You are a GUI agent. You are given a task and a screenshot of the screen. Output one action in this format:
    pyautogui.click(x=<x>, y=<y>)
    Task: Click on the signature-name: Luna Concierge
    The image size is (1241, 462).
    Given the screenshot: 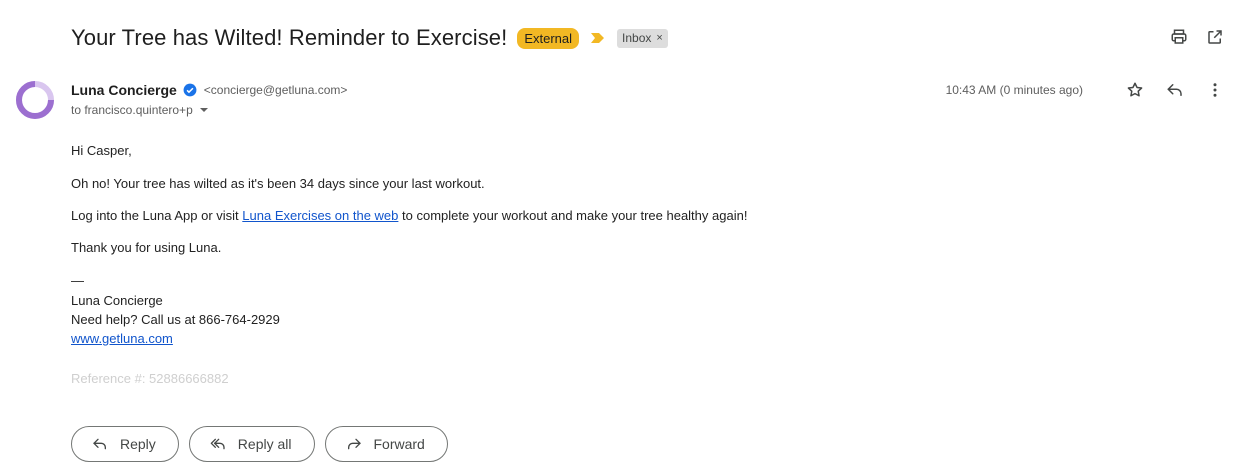 What is the action you would take?
    pyautogui.click(x=117, y=300)
    